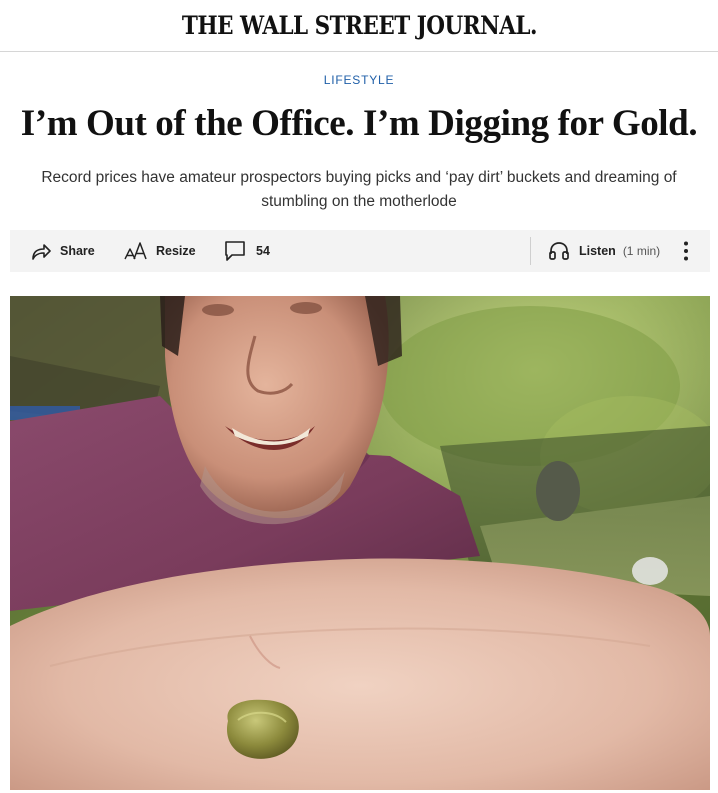 The height and width of the screenshot is (793, 718). I want to click on wsj-logo: THE WALL STREET JOURNAL., so click(359, 25).